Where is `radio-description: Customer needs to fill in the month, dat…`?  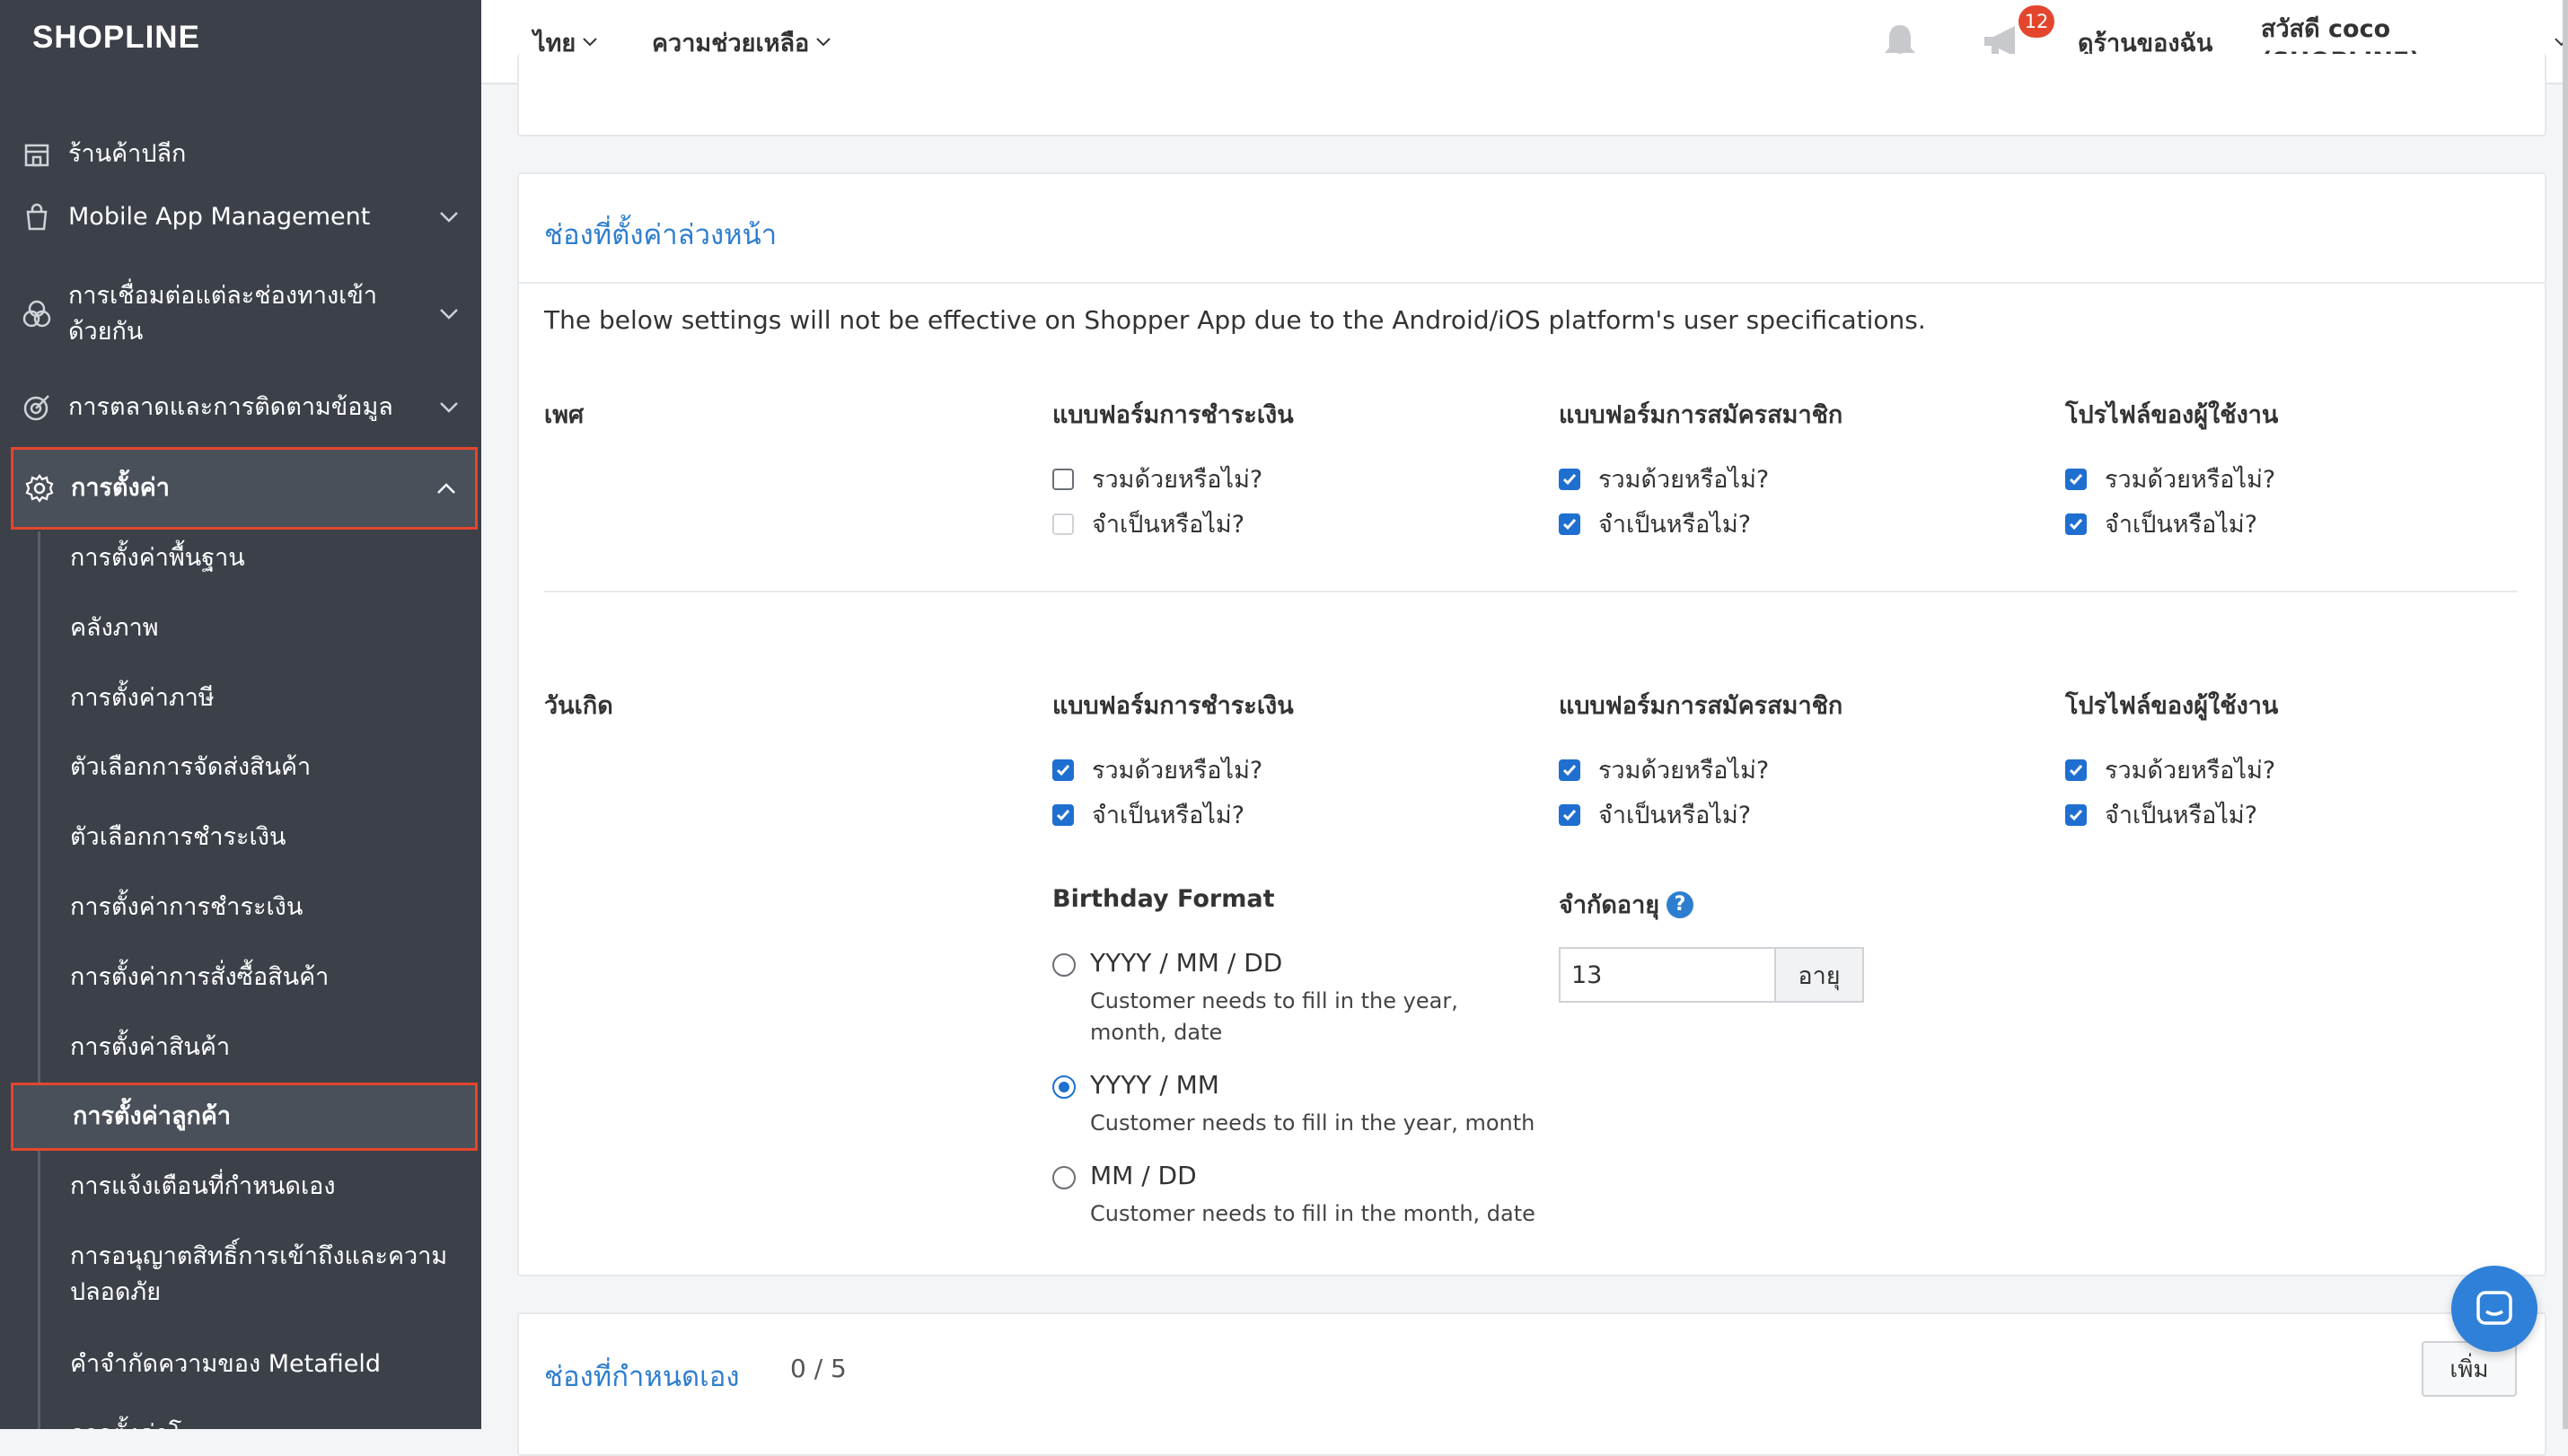
radio-description: Customer needs to fill in the month, dat… is located at coordinates (1312, 1214).